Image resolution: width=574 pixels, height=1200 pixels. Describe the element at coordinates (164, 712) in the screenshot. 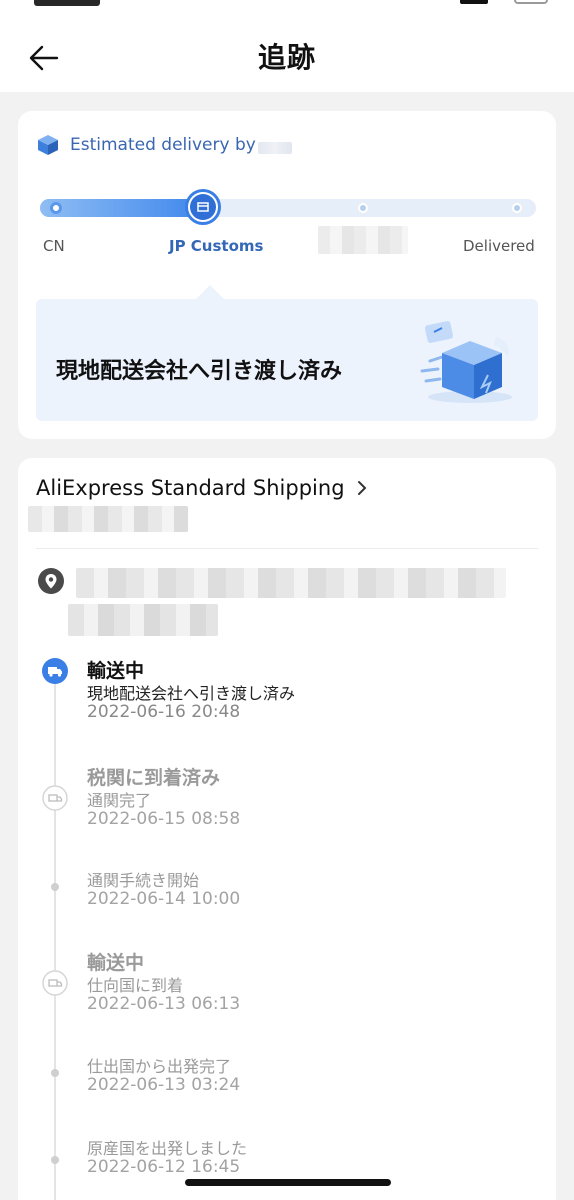

I see `event-time: 2022-06-16 20:48` at that location.